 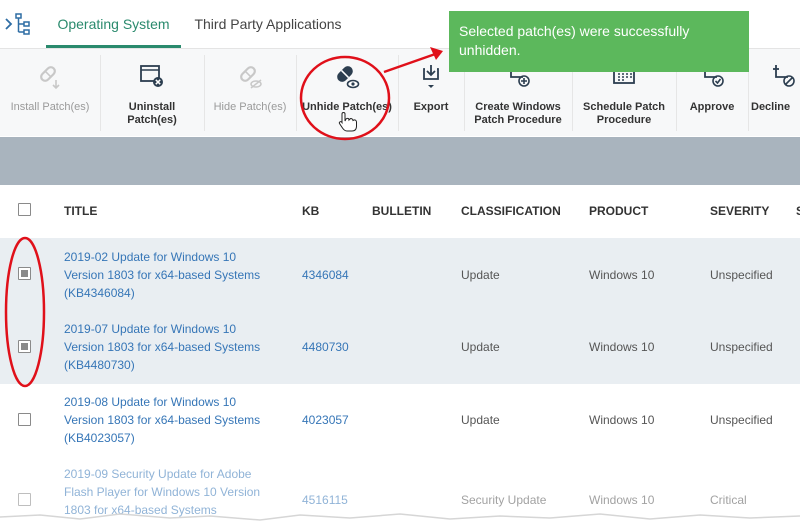 I want to click on create-label-line2: Patch Procedure, so click(x=518, y=120).